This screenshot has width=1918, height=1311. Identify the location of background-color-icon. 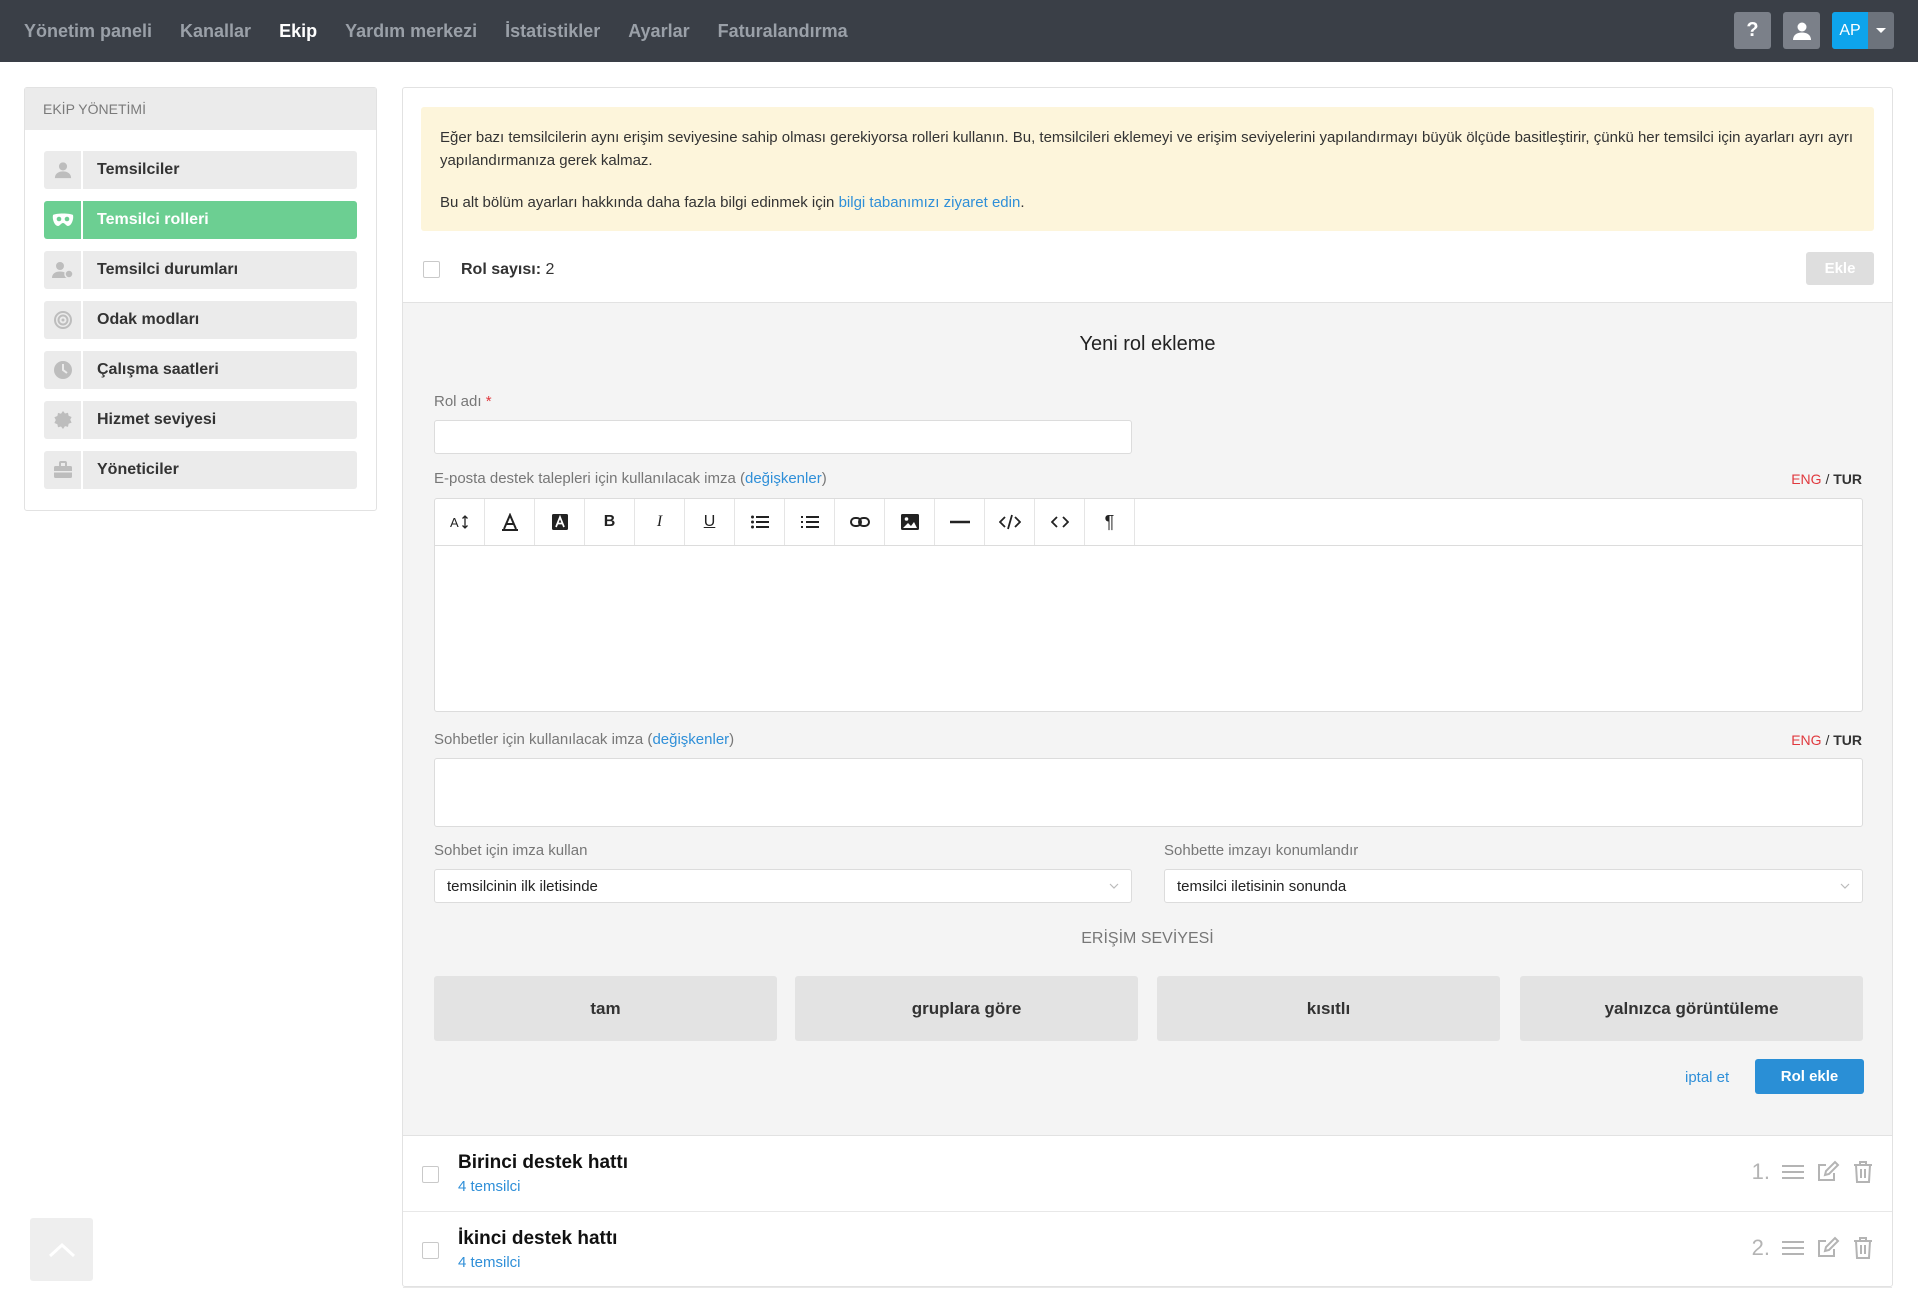
(560, 522).